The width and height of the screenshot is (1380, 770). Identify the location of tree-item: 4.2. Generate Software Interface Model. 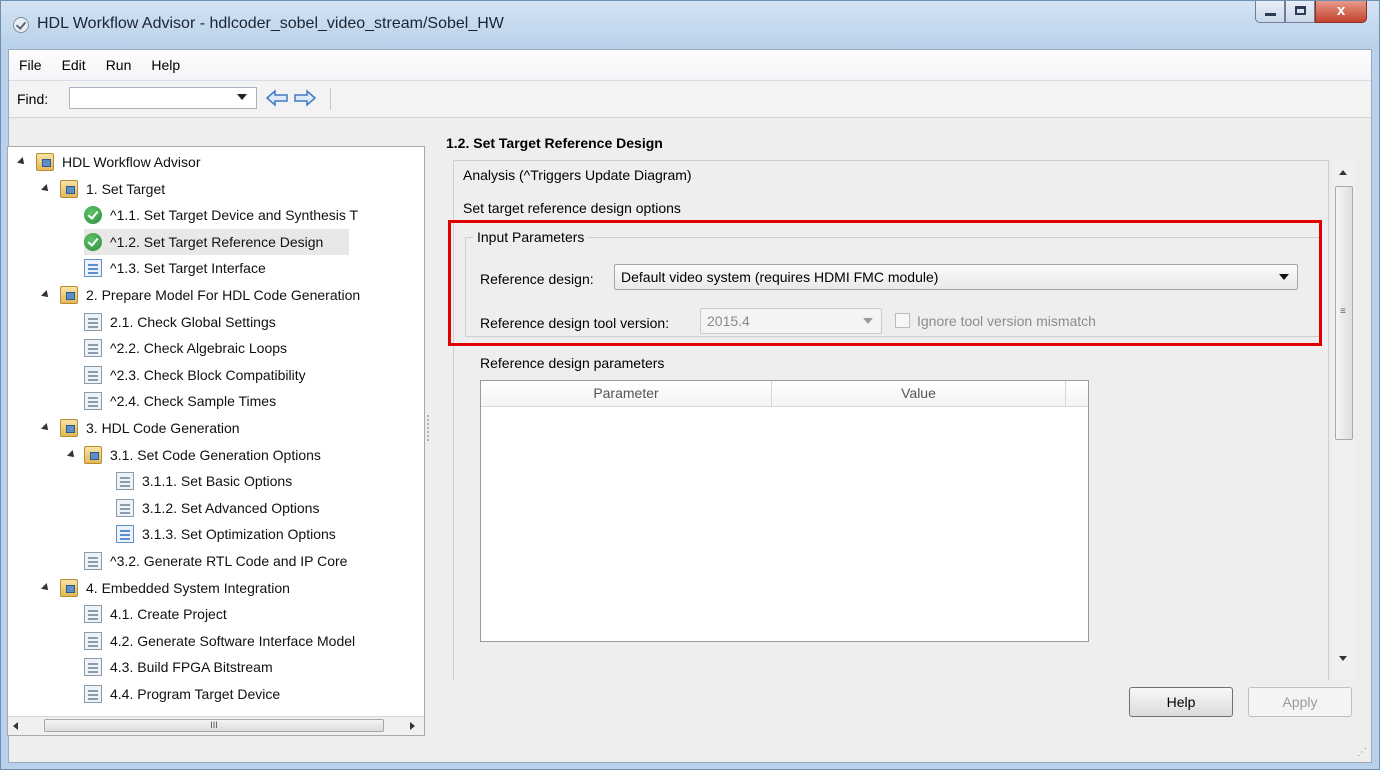
(219, 641).